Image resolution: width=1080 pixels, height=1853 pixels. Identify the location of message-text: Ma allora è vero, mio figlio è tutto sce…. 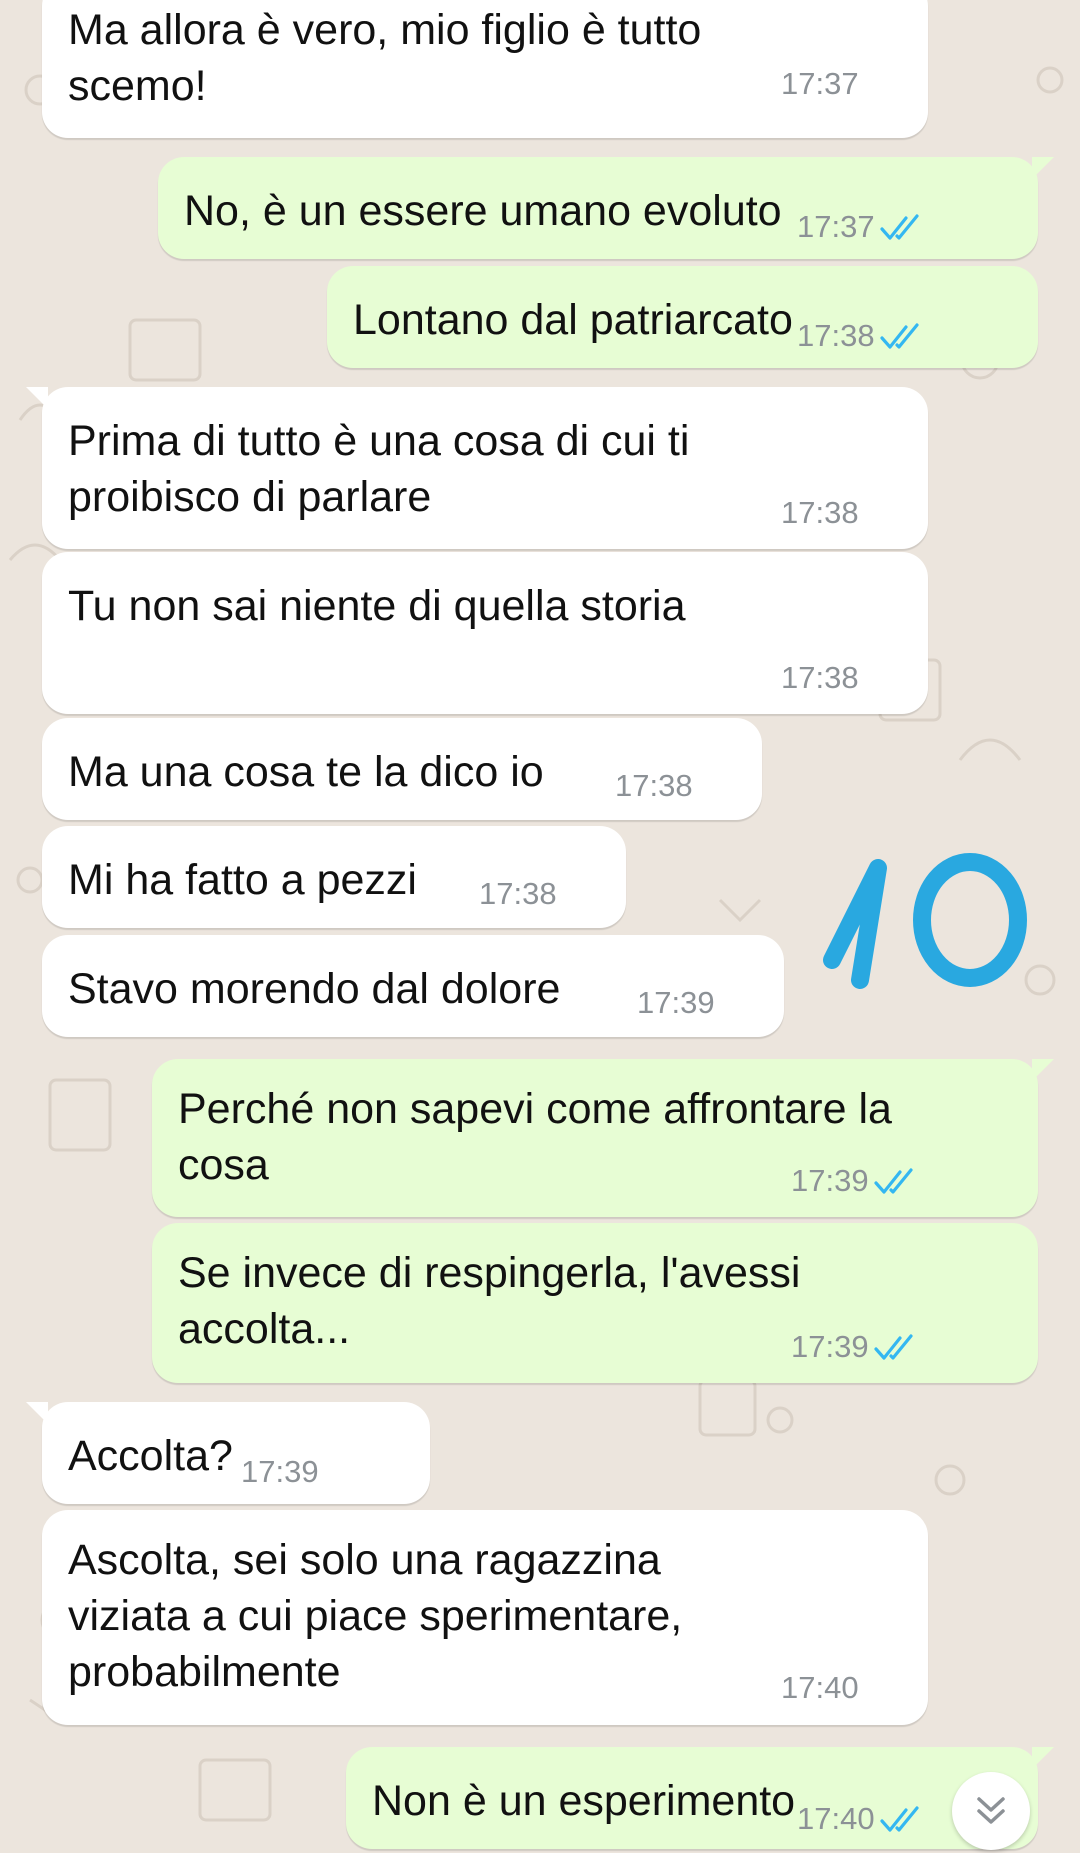
(385, 58).